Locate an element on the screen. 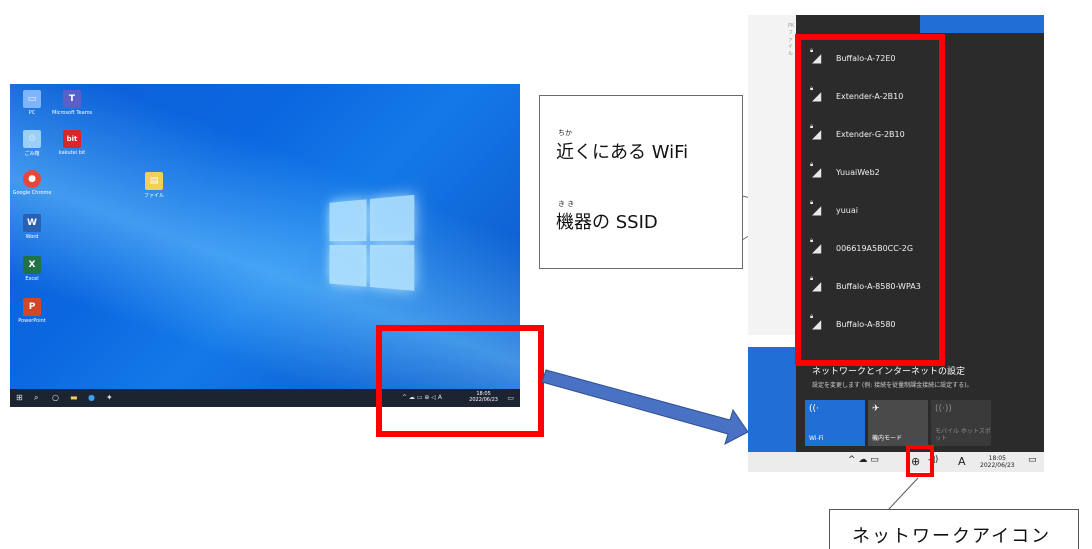 The height and width of the screenshot is (549, 1092). tile-label: Wi-Fi is located at coordinates (816, 438).